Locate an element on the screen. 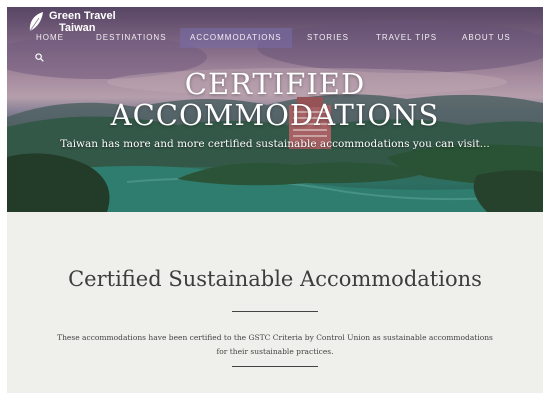 The height and width of the screenshot is (400, 550). nav-item-home: HOME is located at coordinates (50, 38).